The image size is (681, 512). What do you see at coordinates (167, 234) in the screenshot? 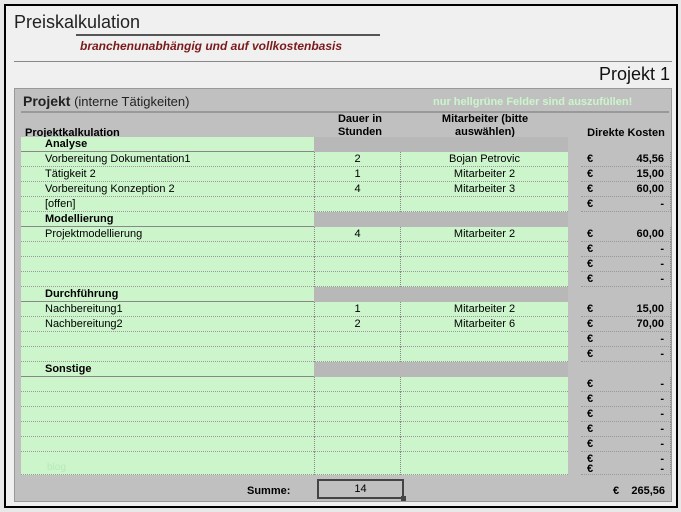
I see `task-cell: Projektmodellierung` at bounding box center [167, 234].